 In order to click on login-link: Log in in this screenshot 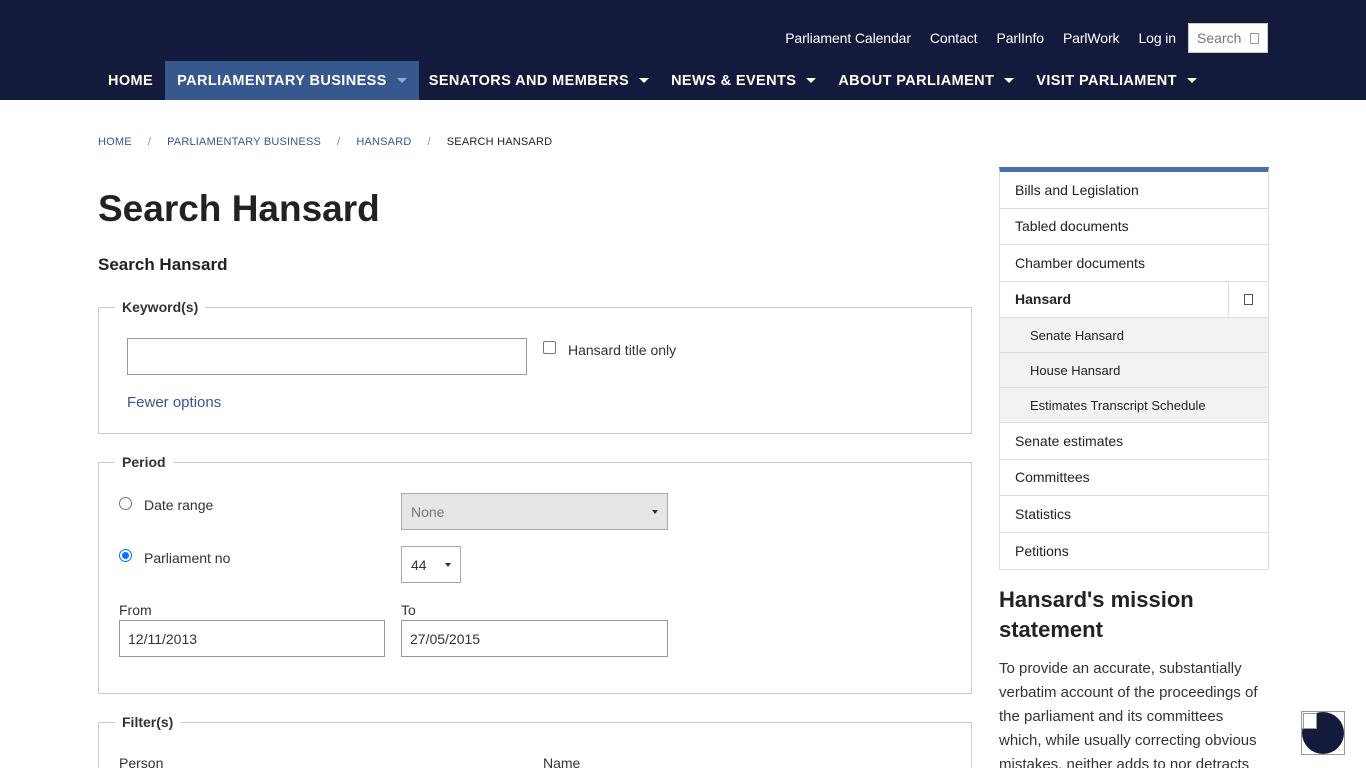, I will do `click(1157, 38)`.